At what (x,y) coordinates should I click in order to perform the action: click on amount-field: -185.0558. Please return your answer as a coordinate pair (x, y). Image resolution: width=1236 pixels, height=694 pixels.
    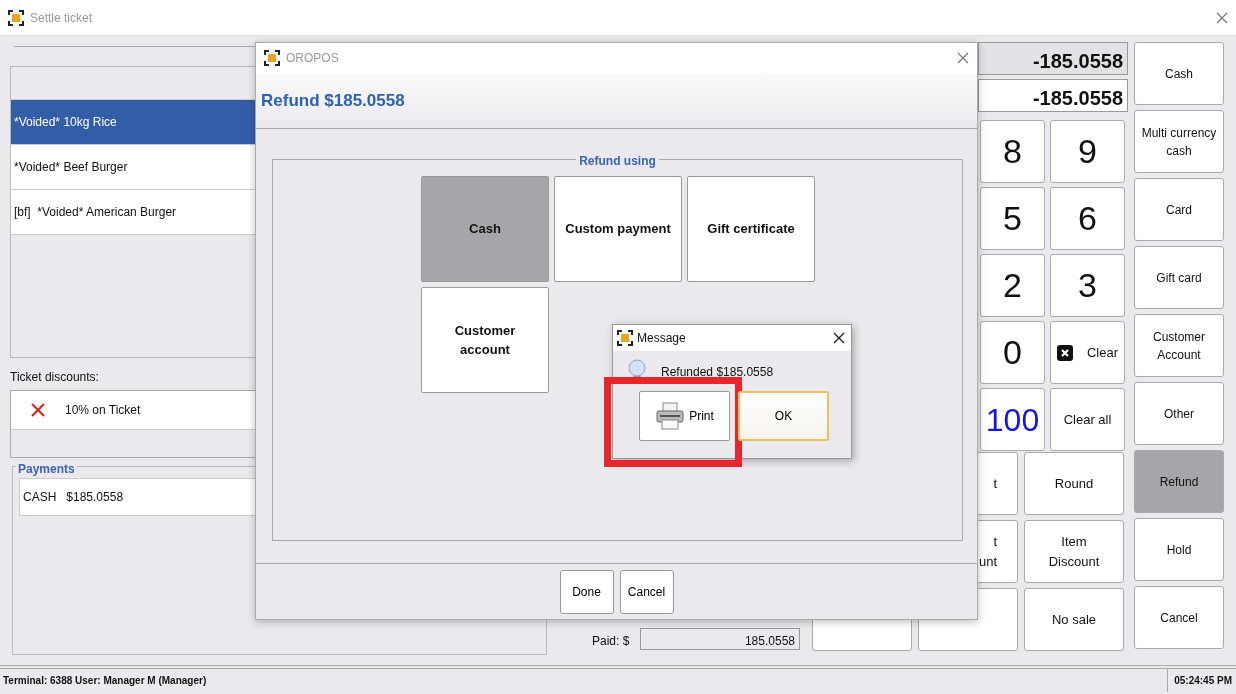
    Looking at the image, I should click on (1053, 95).